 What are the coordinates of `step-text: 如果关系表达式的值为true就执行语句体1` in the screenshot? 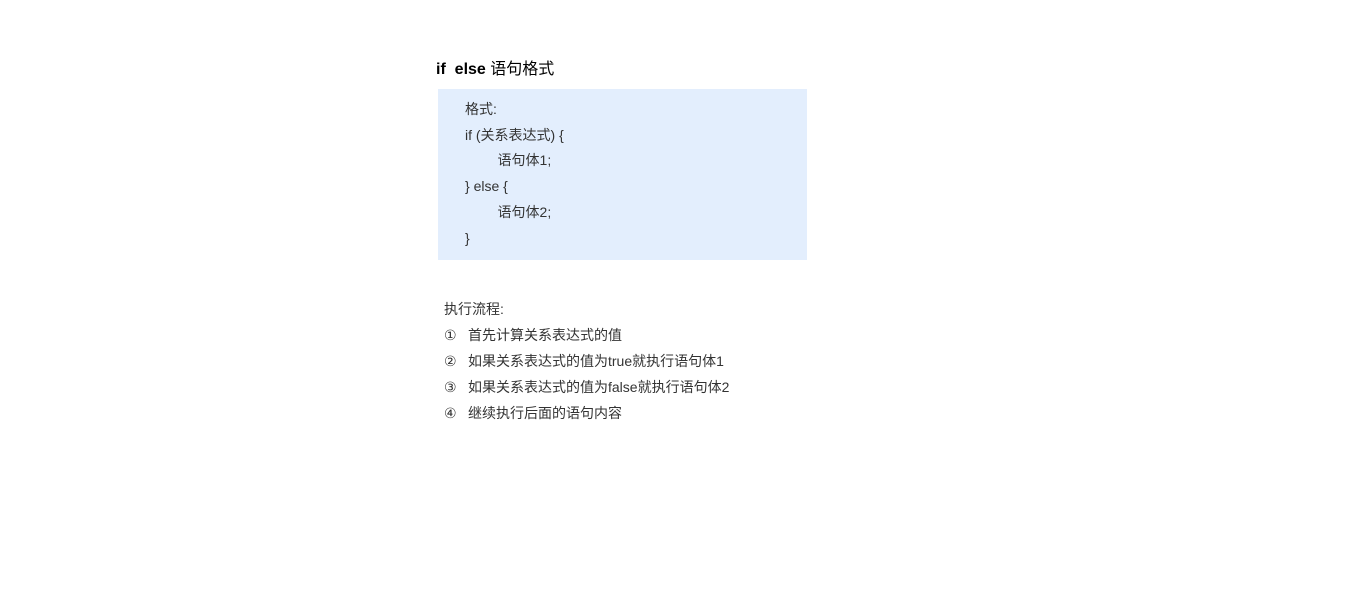 It's located at (596, 361).